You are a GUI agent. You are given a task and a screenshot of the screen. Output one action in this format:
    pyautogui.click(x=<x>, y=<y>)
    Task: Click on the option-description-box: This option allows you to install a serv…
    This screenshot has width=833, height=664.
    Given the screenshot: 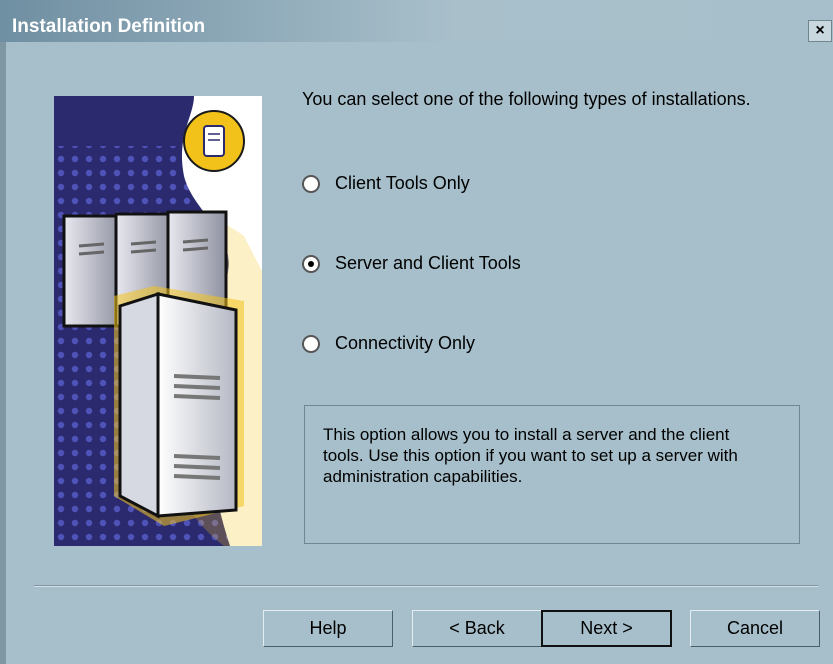 What is the action you would take?
    pyautogui.click(x=552, y=474)
    